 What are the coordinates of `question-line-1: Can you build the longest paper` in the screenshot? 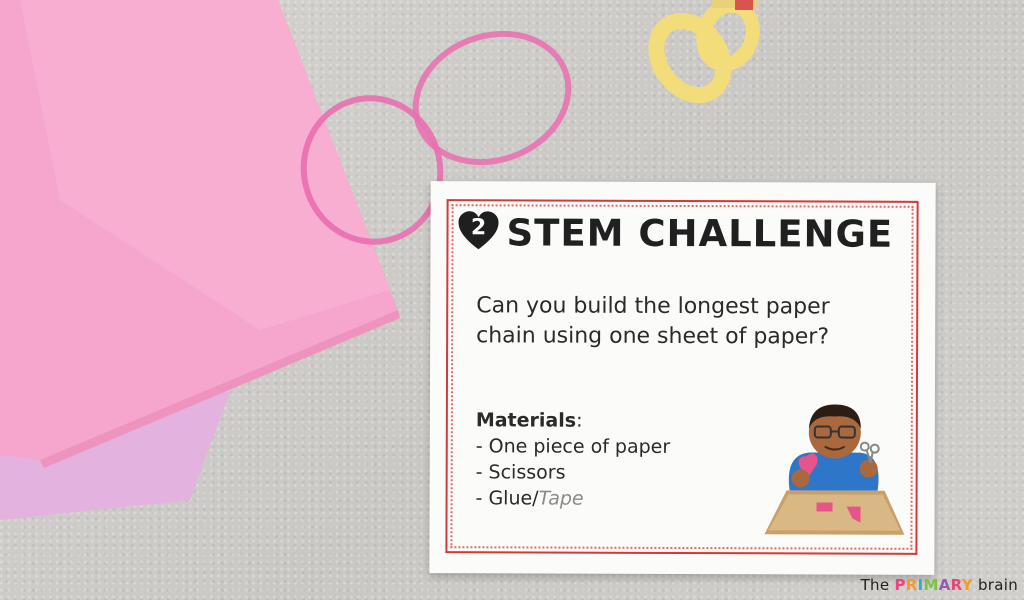 It's located at (653, 306).